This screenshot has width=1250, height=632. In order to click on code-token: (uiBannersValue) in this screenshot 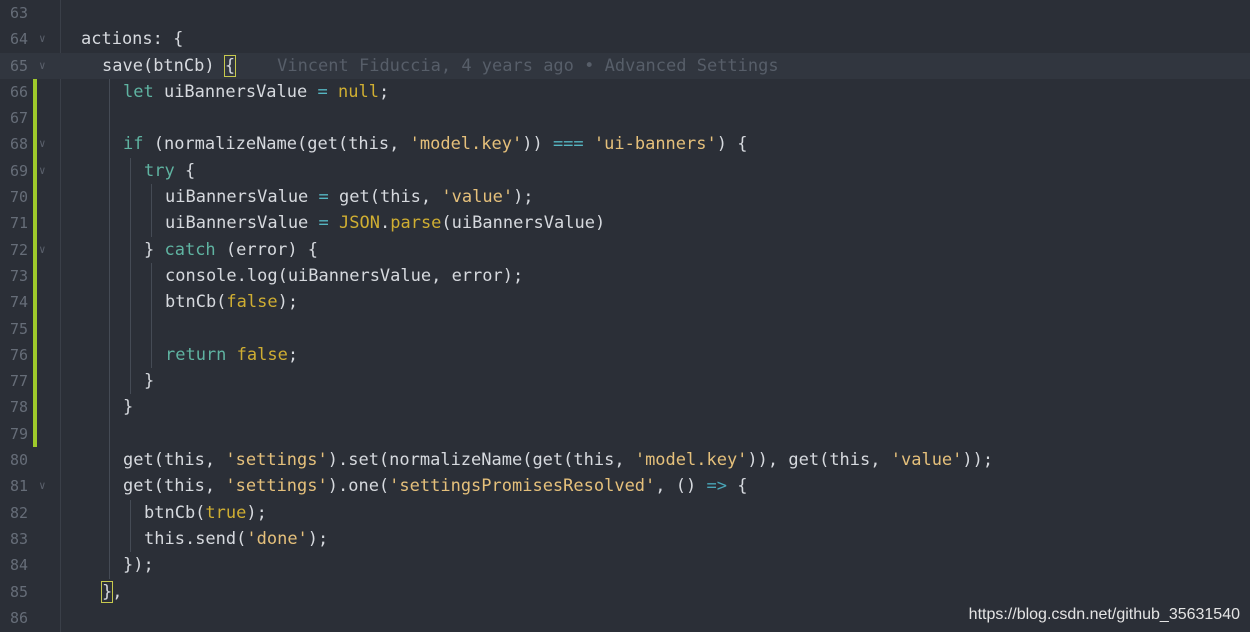, I will do `click(523, 223)`.